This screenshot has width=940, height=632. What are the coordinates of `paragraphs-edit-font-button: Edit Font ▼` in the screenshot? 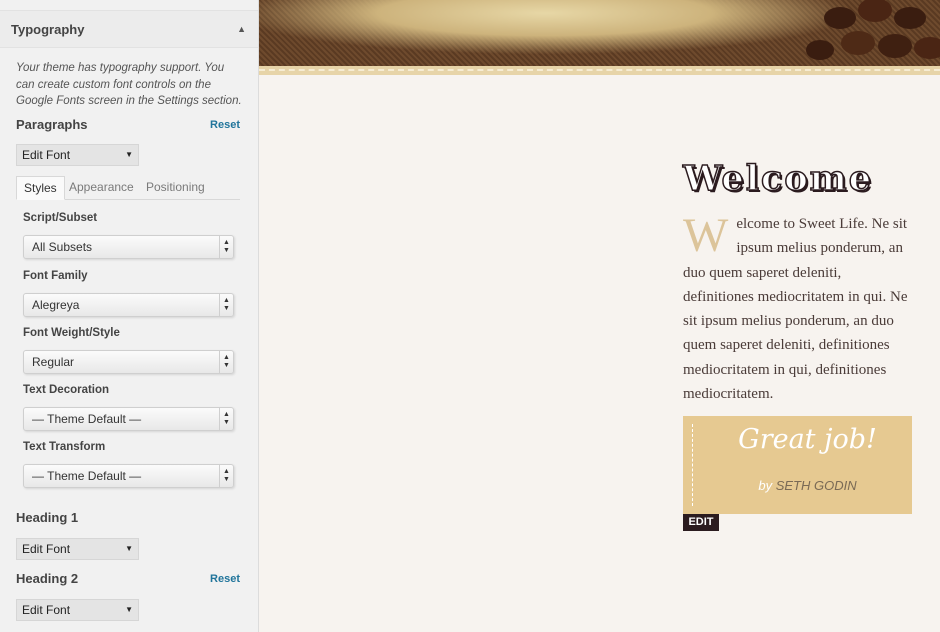 It's located at (77, 155).